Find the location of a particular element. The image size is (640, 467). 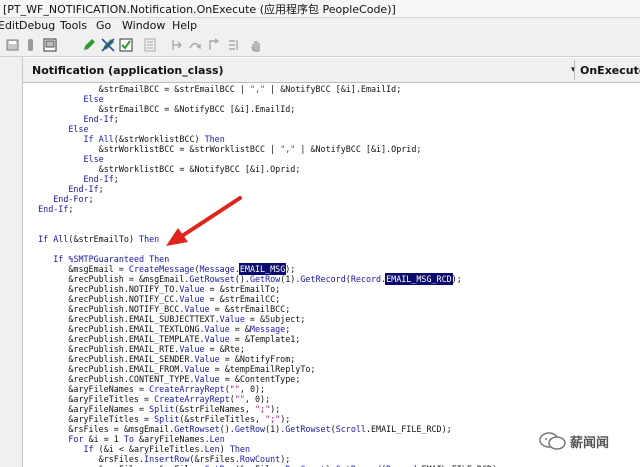

watermark: 薪闻闻 is located at coordinates (588, 441).